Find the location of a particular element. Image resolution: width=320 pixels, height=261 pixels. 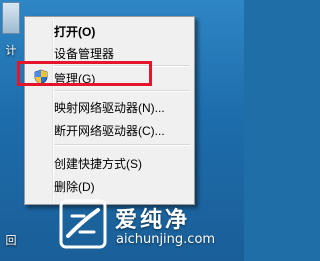

computer-icon is located at coordinates (11, 18).